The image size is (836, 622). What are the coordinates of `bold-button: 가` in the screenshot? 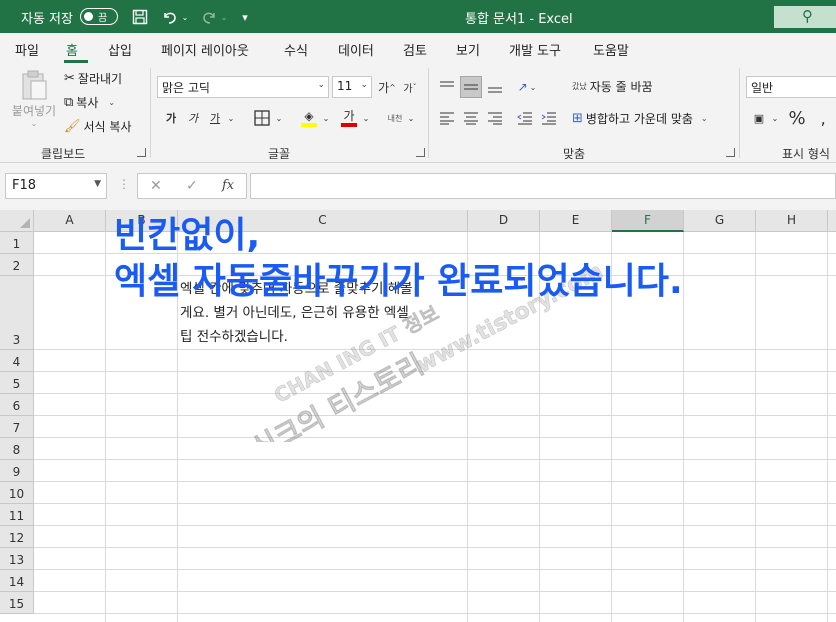 It's located at (171, 118).